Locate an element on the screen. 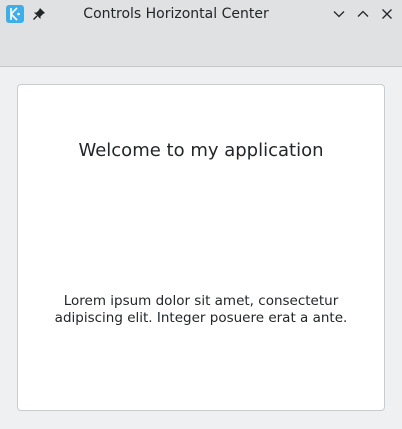  window-title: Controls Horizontal Center is located at coordinates (176, 14).